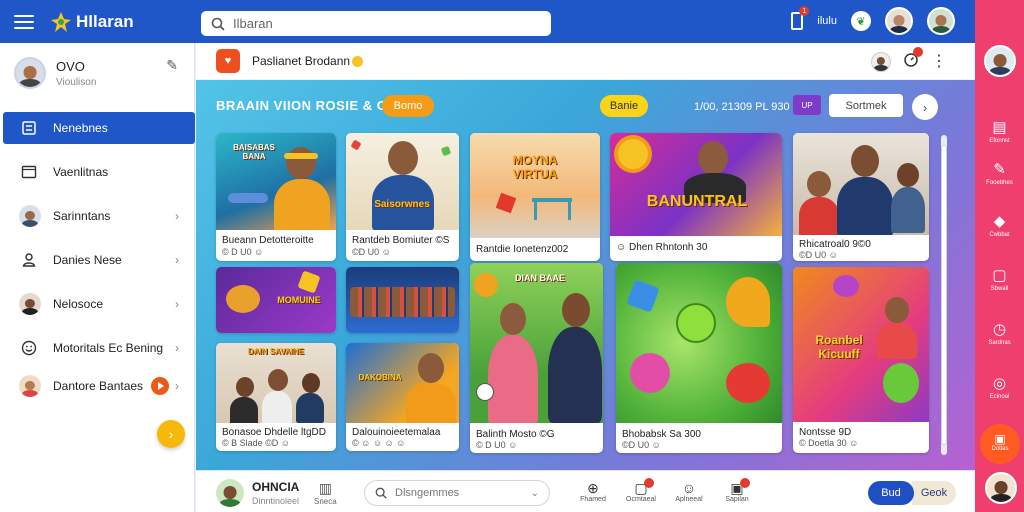 This screenshot has height=512, width=1024. I want to click on phone-icon: 1, so click(800, 18).